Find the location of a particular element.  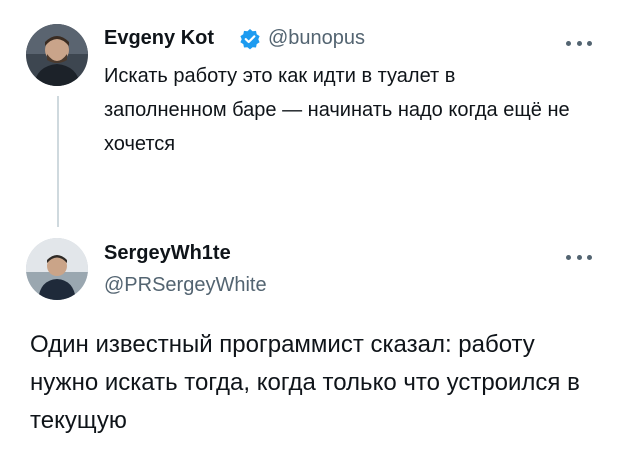

author-name: Evgeny Kot is located at coordinates (159, 38).